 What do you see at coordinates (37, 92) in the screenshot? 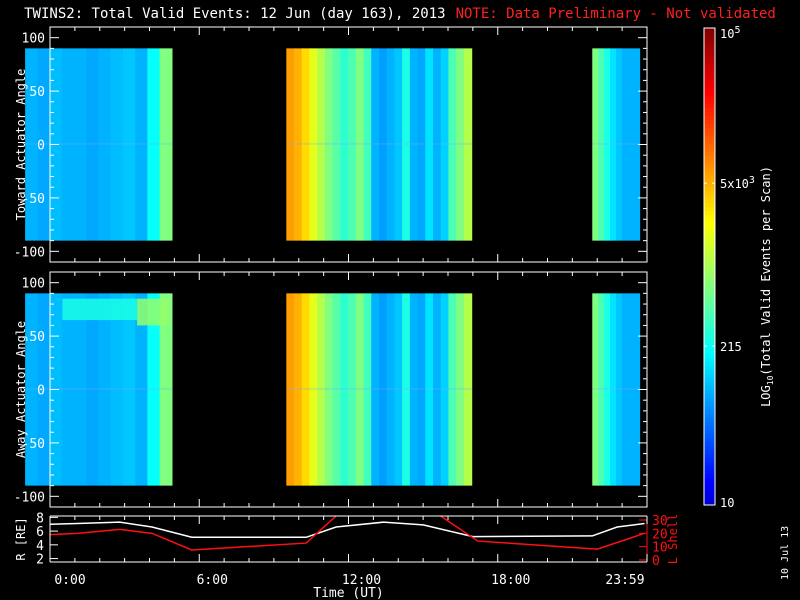
I see `y-tick-label: 50` at bounding box center [37, 92].